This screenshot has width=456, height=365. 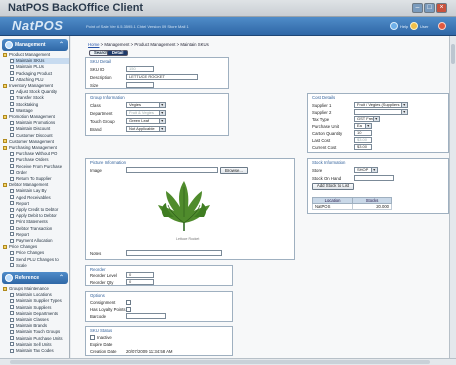 What do you see at coordinates (39, 229) in the screenshot?
I see `sidebar-item: Debtor Transaction` at bounding box center [39, 229].